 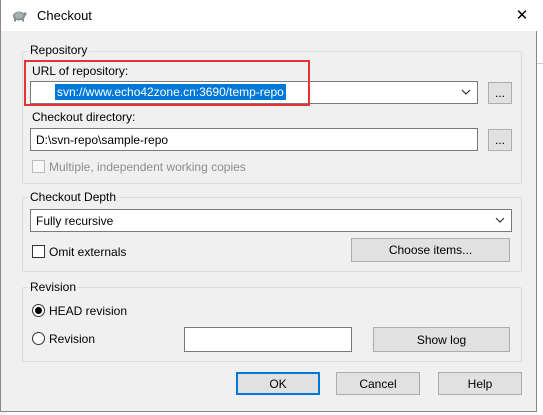 I want to click on window-title: Checkout, so click(x=64, y=15).